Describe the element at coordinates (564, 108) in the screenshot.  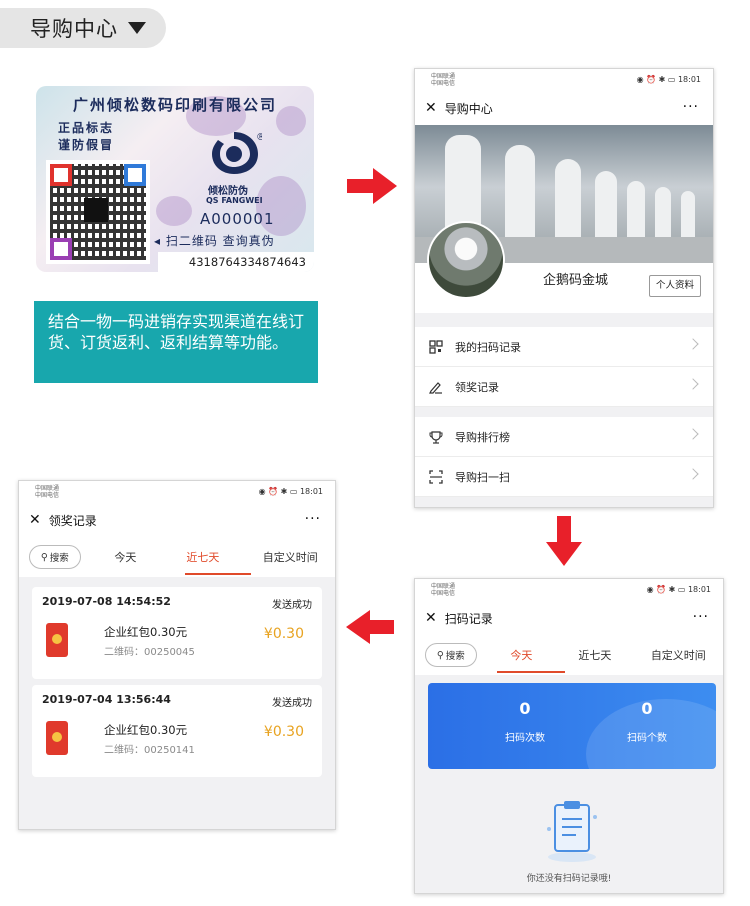
I see `nav-bar: ✕ 导购中心 ···` at that location.